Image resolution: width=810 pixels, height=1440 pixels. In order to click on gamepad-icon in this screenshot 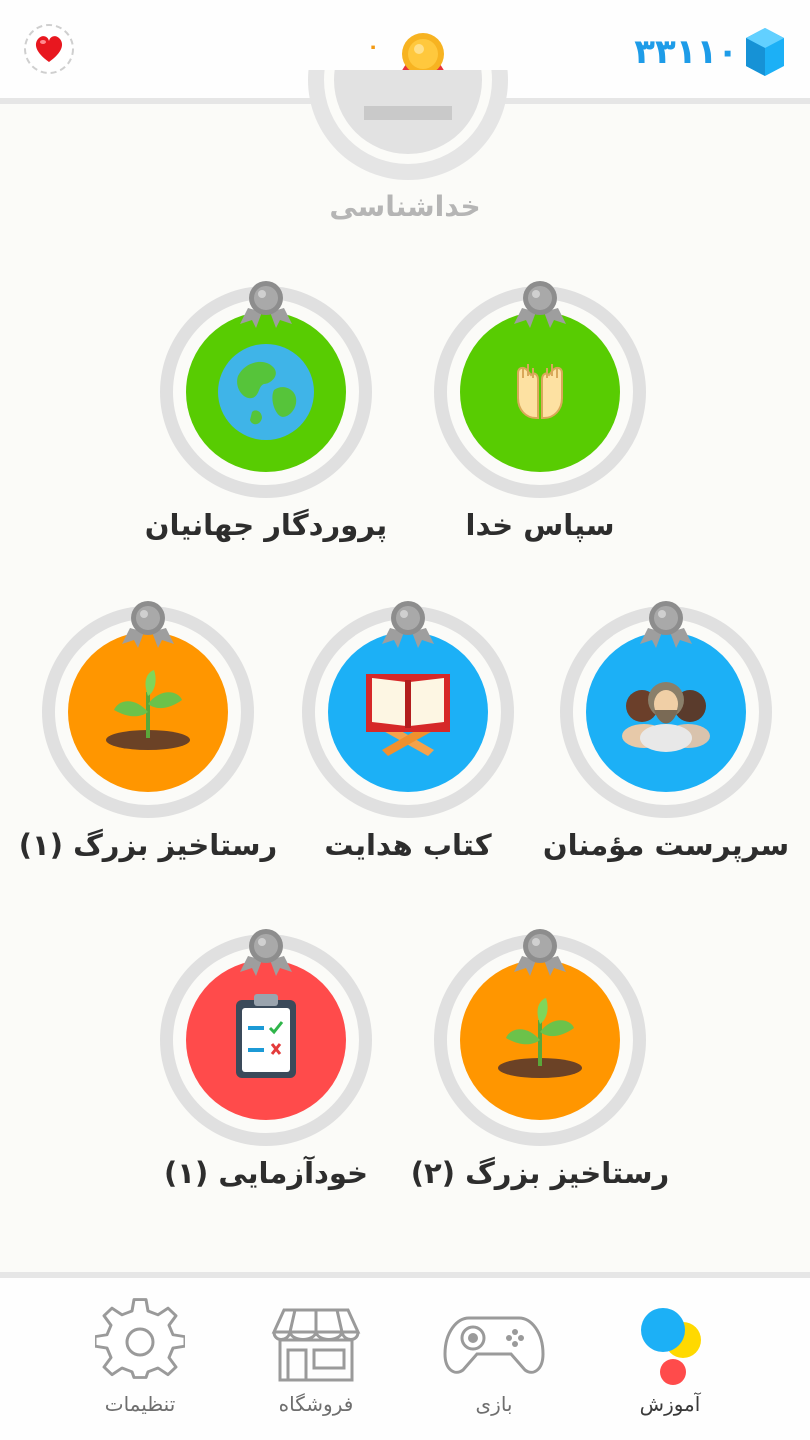, I will do `click(494, 1345)`.